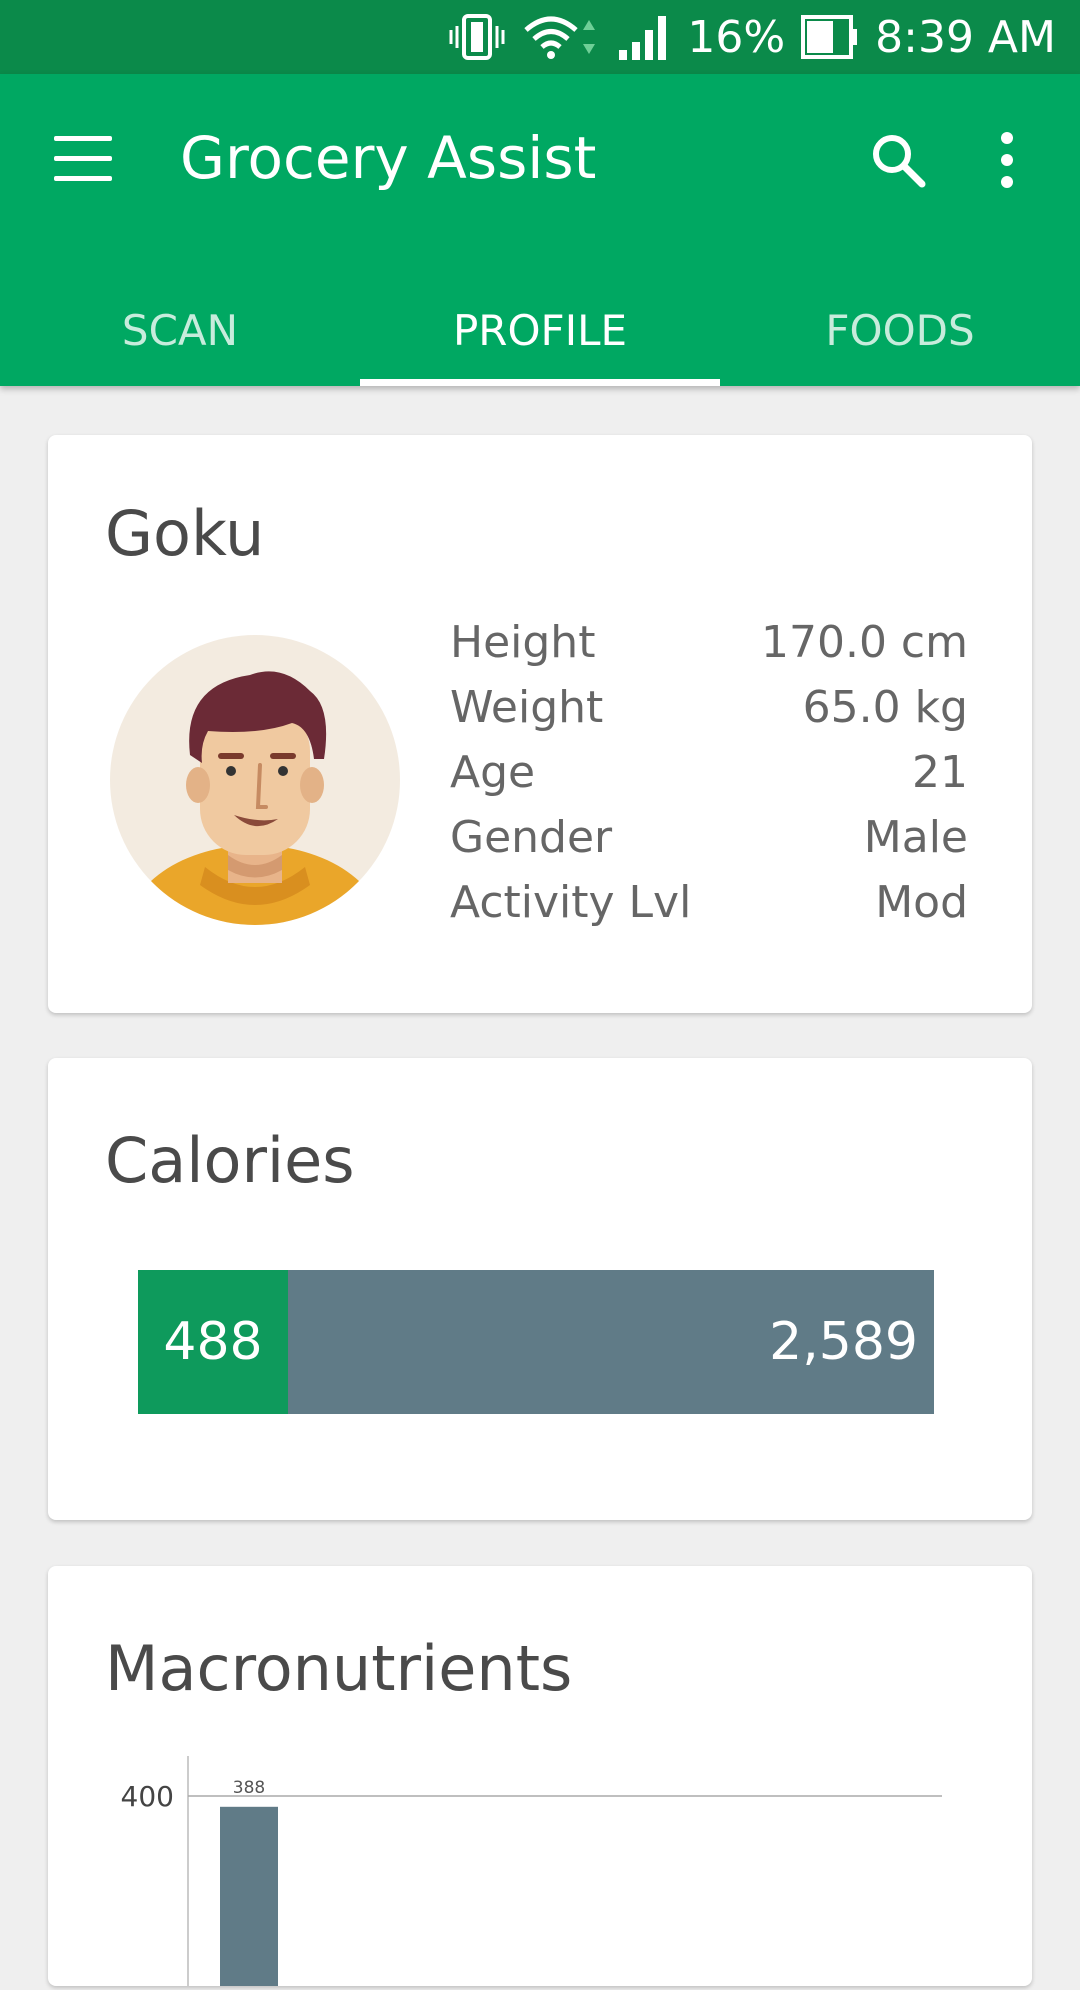  I want to click on profile-name: Goku, so click(185, 533).